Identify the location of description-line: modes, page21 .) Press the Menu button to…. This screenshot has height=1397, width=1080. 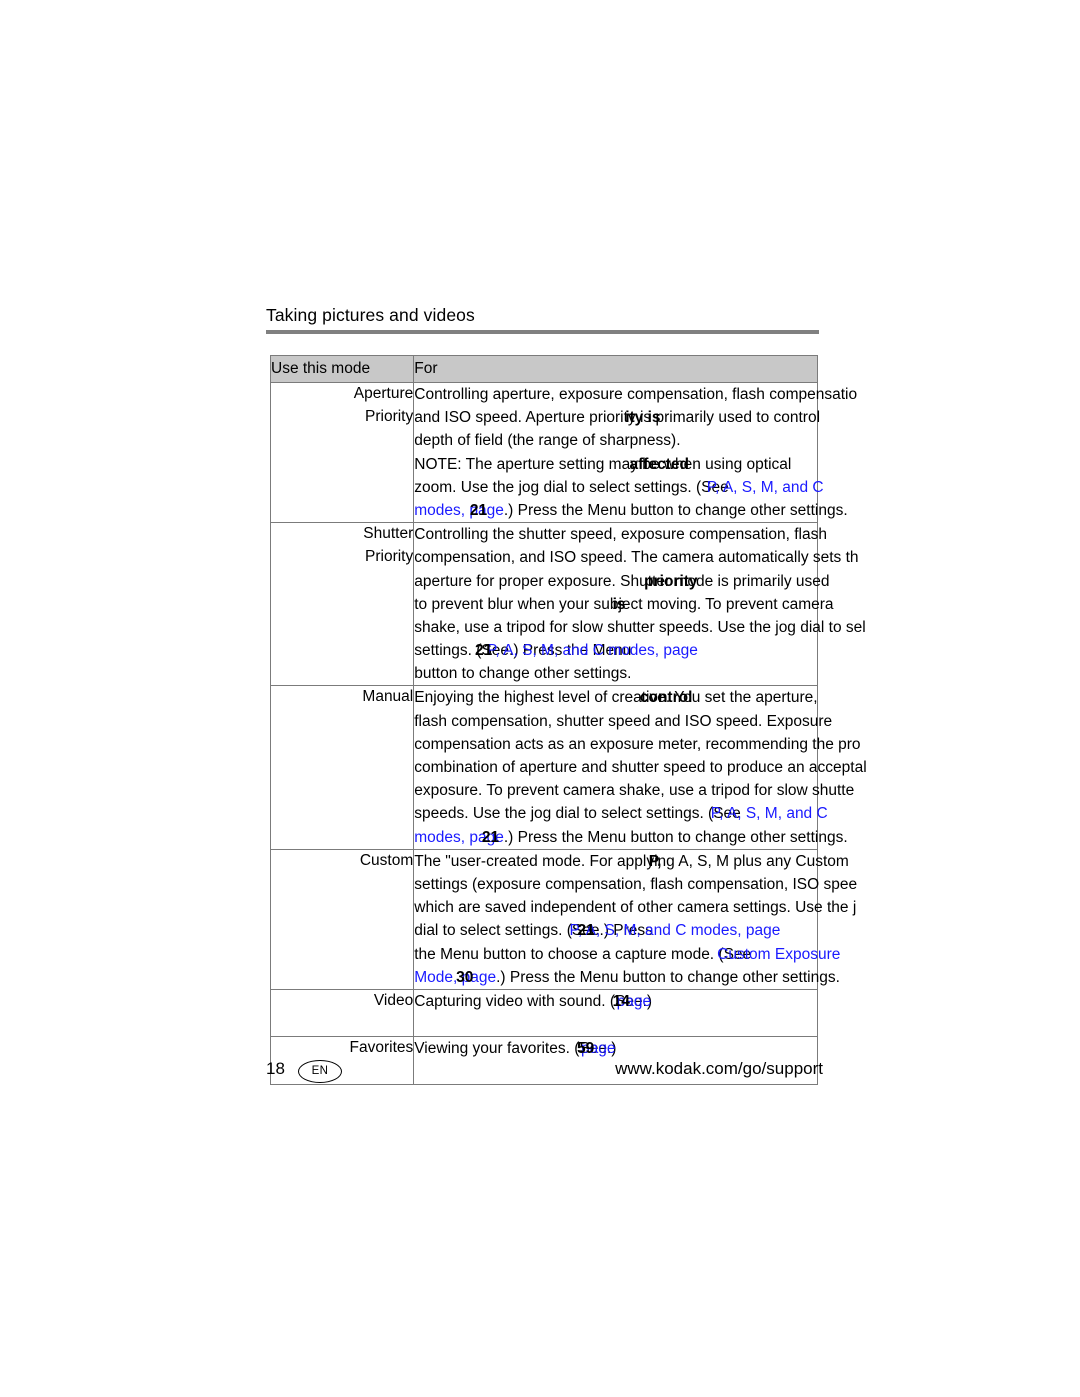
(694, 510).